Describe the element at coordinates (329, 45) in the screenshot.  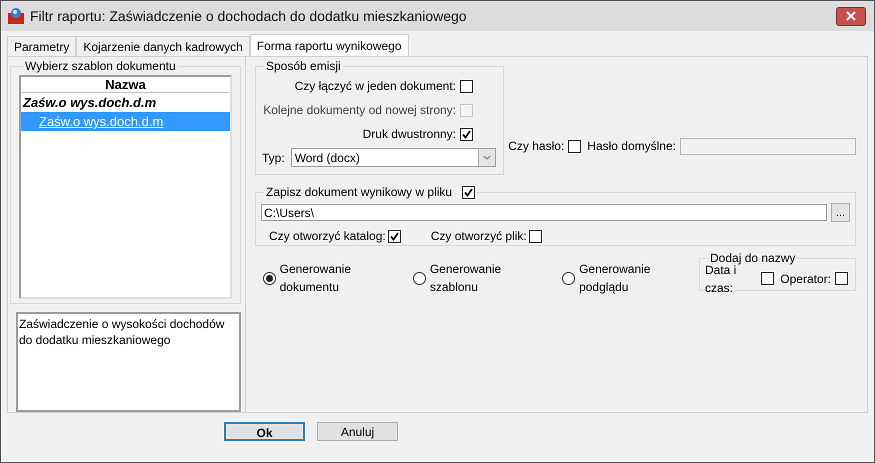
I see `tab: Forma raportu wynikowego` at that location.